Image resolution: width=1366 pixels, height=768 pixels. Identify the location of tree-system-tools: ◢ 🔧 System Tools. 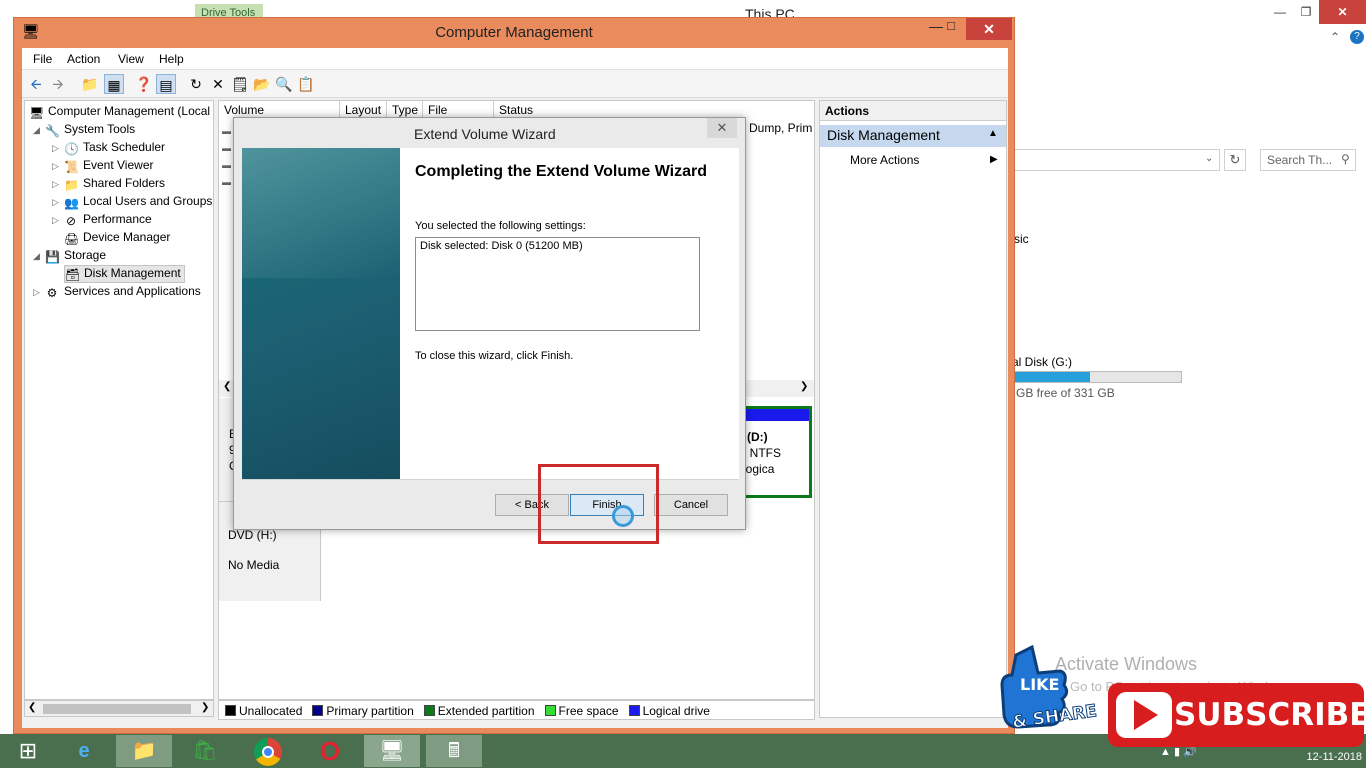
(84, 130).